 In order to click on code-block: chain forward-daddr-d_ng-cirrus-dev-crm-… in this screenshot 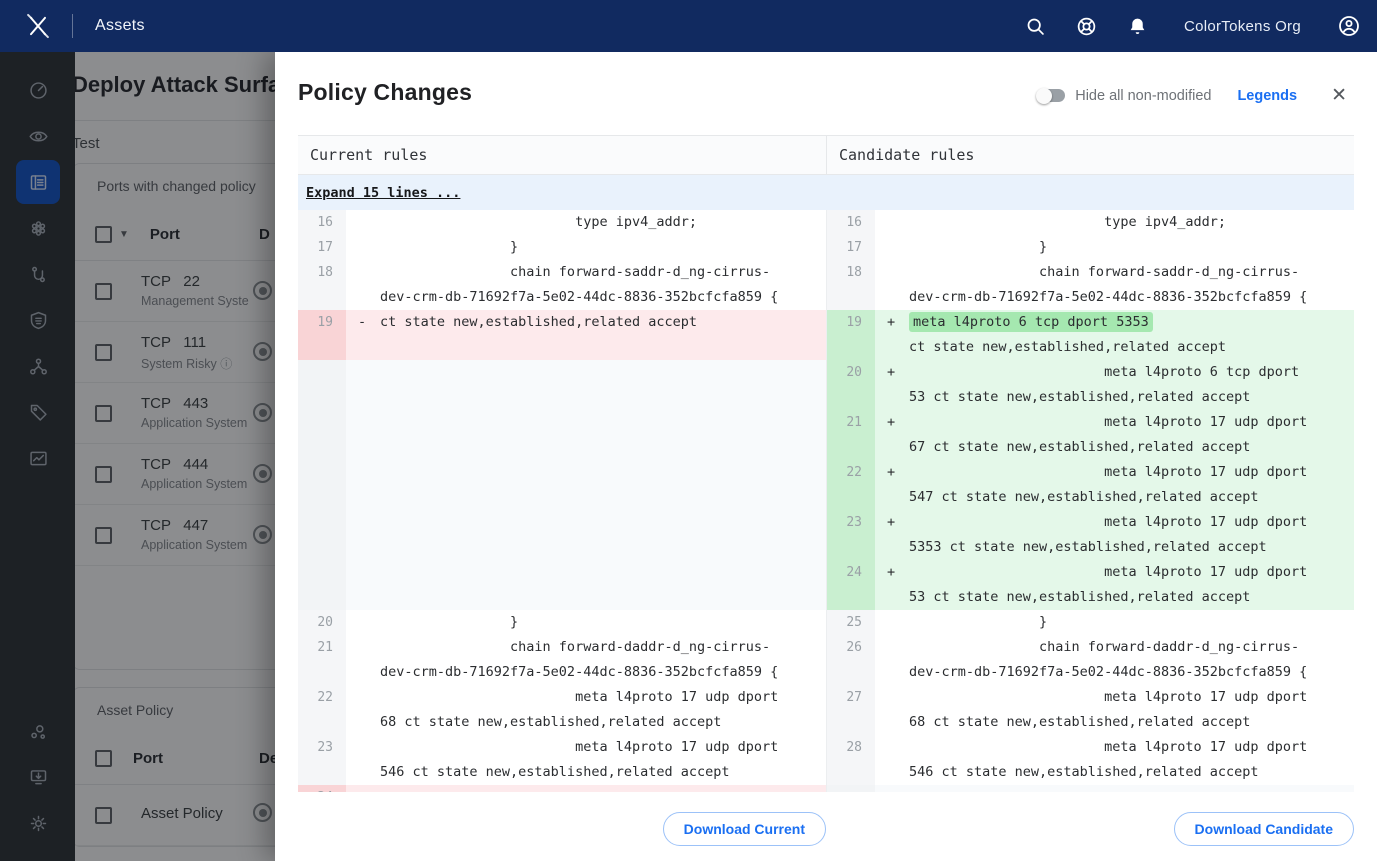, I will do `click(1114, 660)`.